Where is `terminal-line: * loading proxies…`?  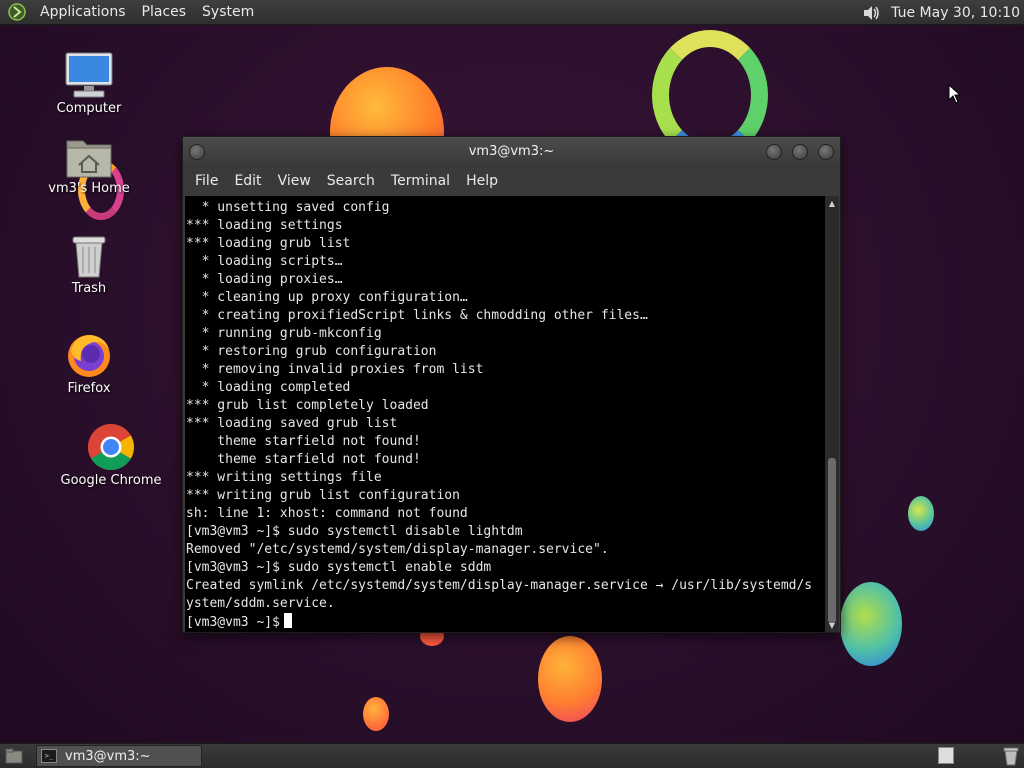
terminal-line: * loading proxies… is located at coordinates (264, 279).